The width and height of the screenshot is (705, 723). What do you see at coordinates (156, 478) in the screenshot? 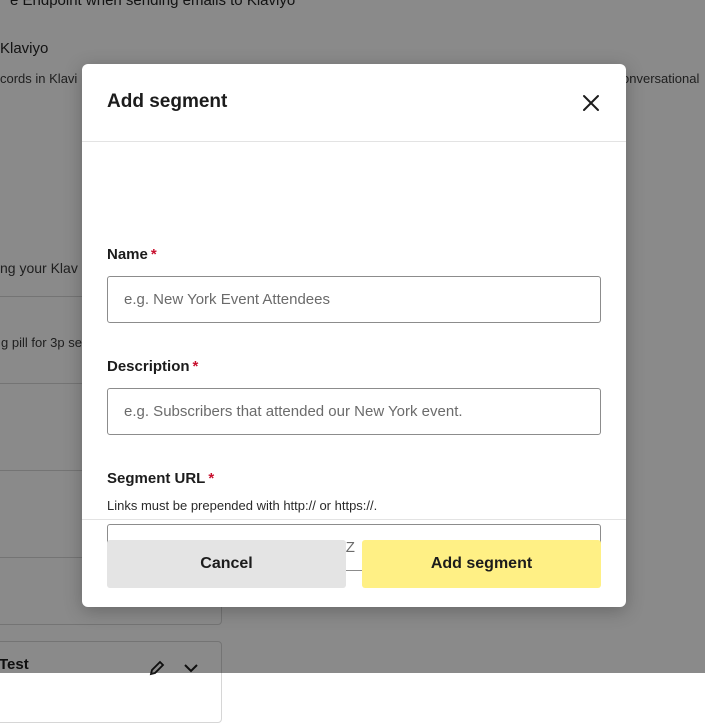
I see `segment-url-label-text: Segment URL` at bounding box center [156, 478].